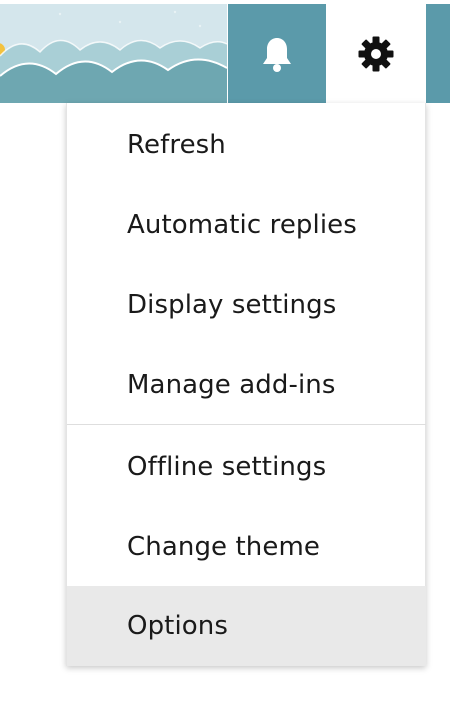  I want to click on gear-icon, so click(376, 53).